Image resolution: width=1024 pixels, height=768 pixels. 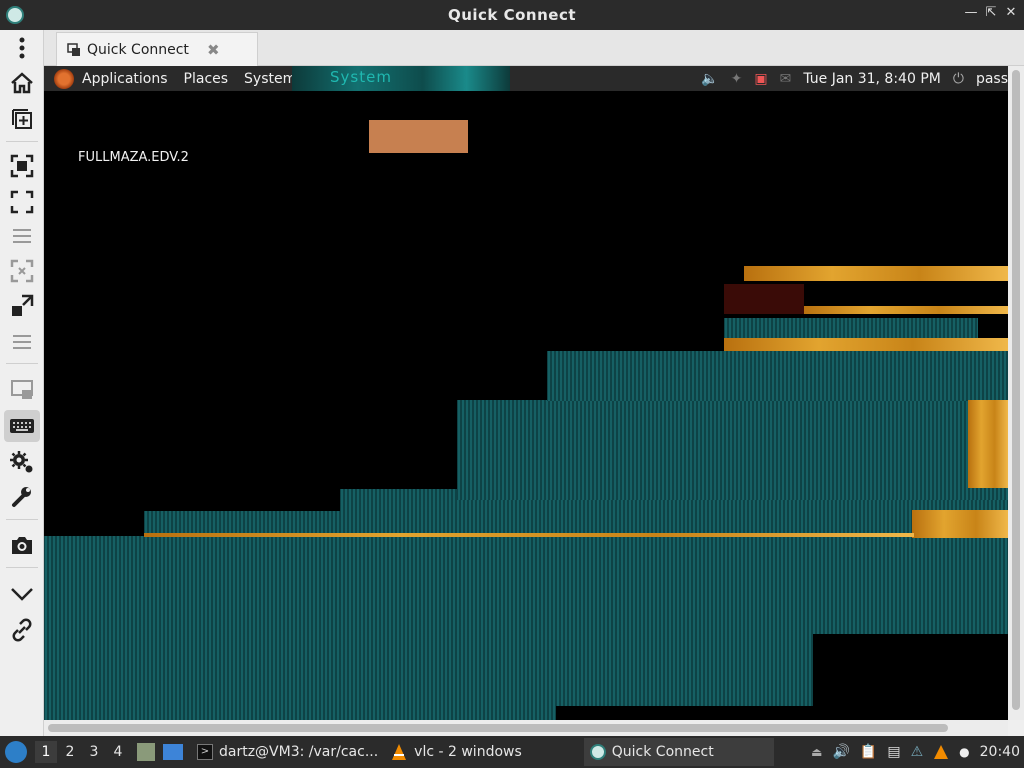 What do you see at coordinates (22, 306) in the screenshot?
I see `scale-icon` at bounding box center [22, 306].